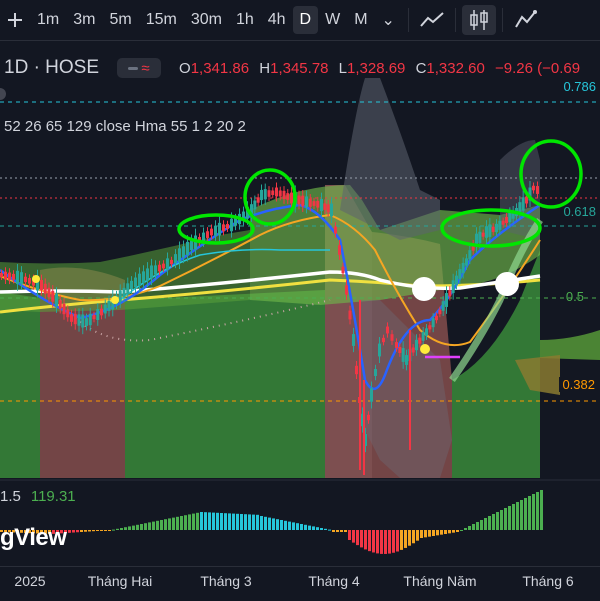  Describe the element at coordinates (53, 496) in the screenshot. I see `oscillator-value: 119.31` at that location.